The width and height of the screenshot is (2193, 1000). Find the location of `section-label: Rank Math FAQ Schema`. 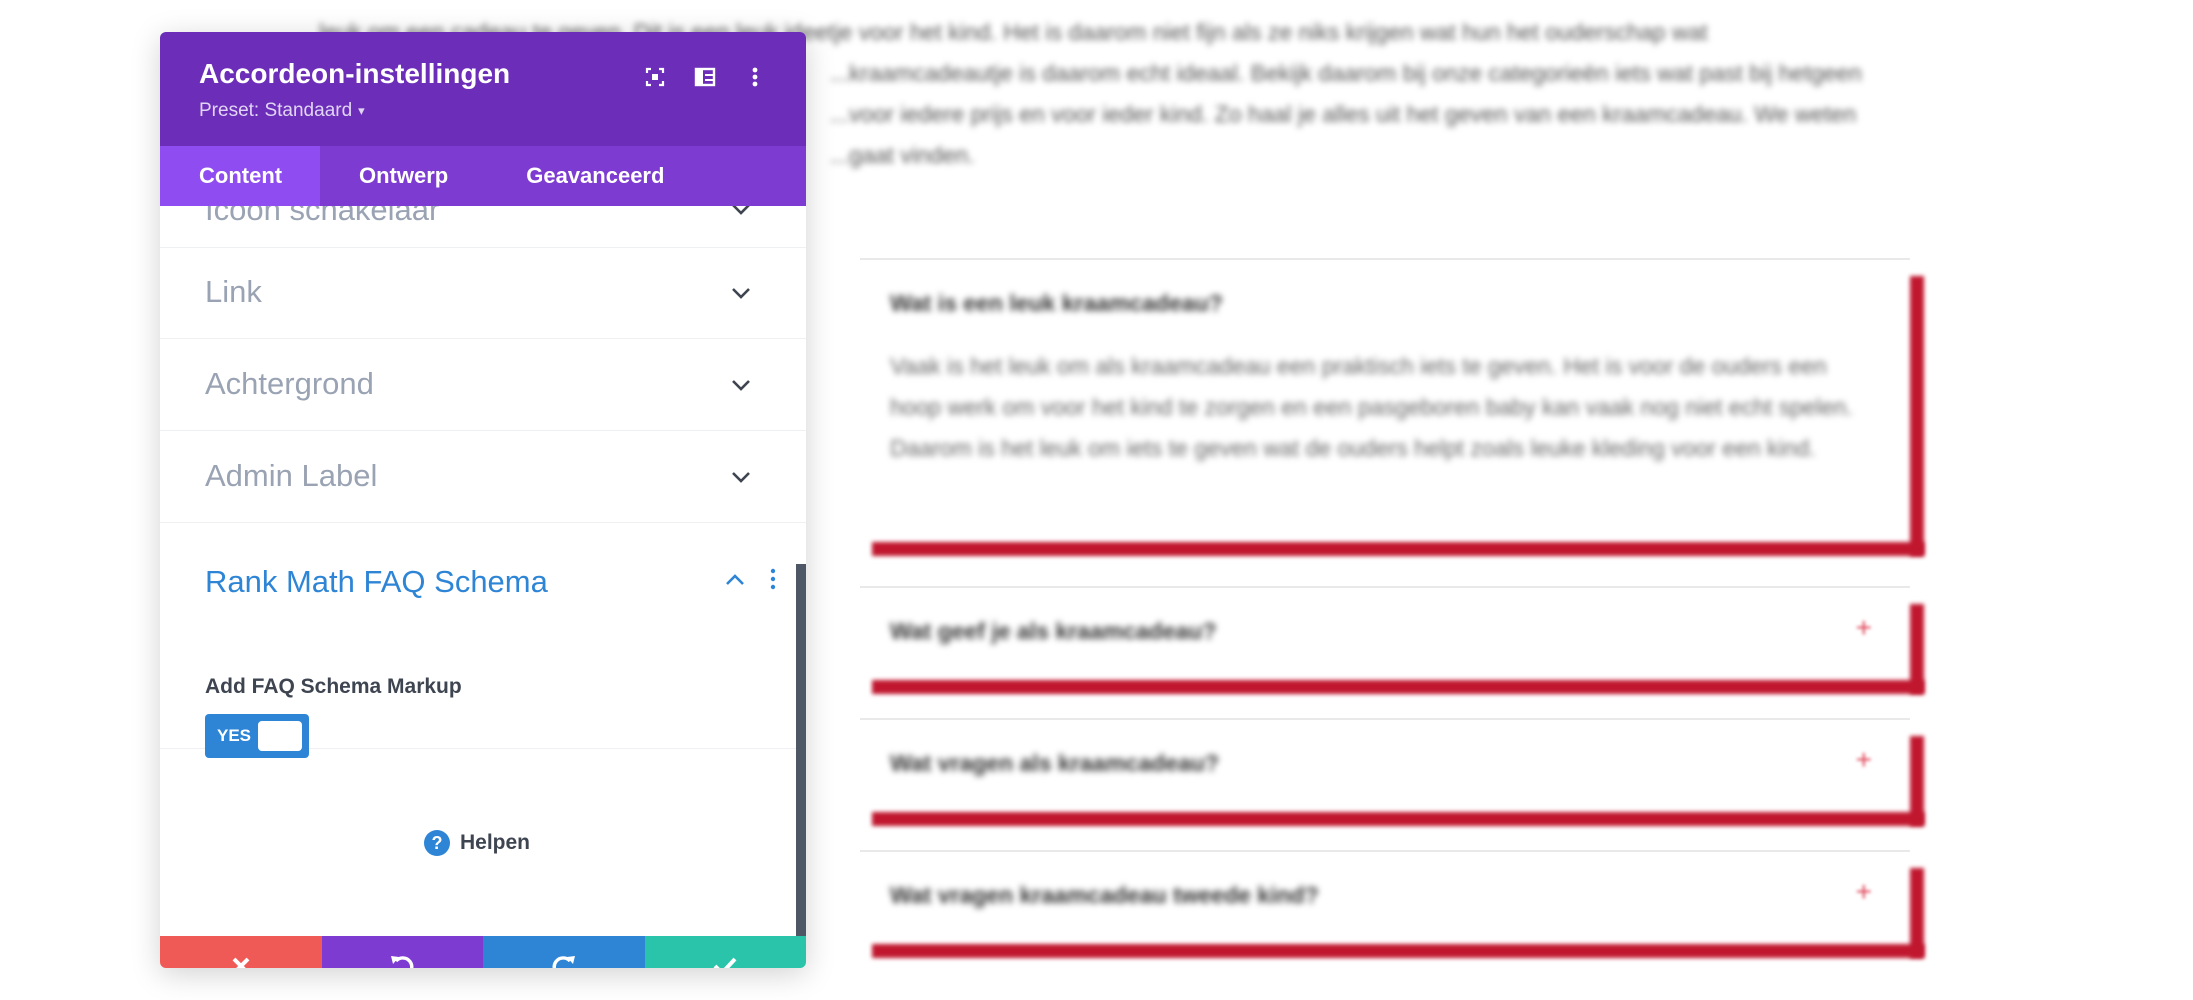

section-label: Rank Math FAQ Schema is located at coordinates (376, 581).